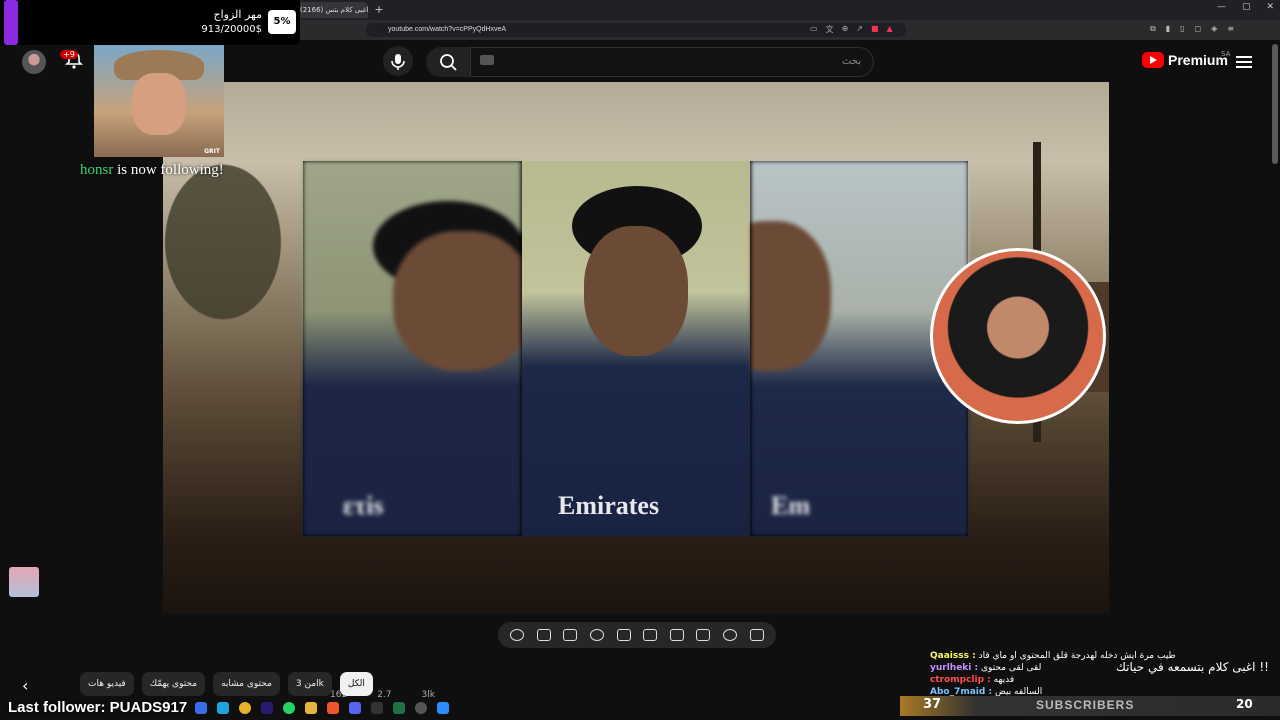 The width and height of the screenshot is (1280, 720). Describe the element at coordinates (1244, 61) in the screenshot. I see `hamburger-menu-icon` at that location.